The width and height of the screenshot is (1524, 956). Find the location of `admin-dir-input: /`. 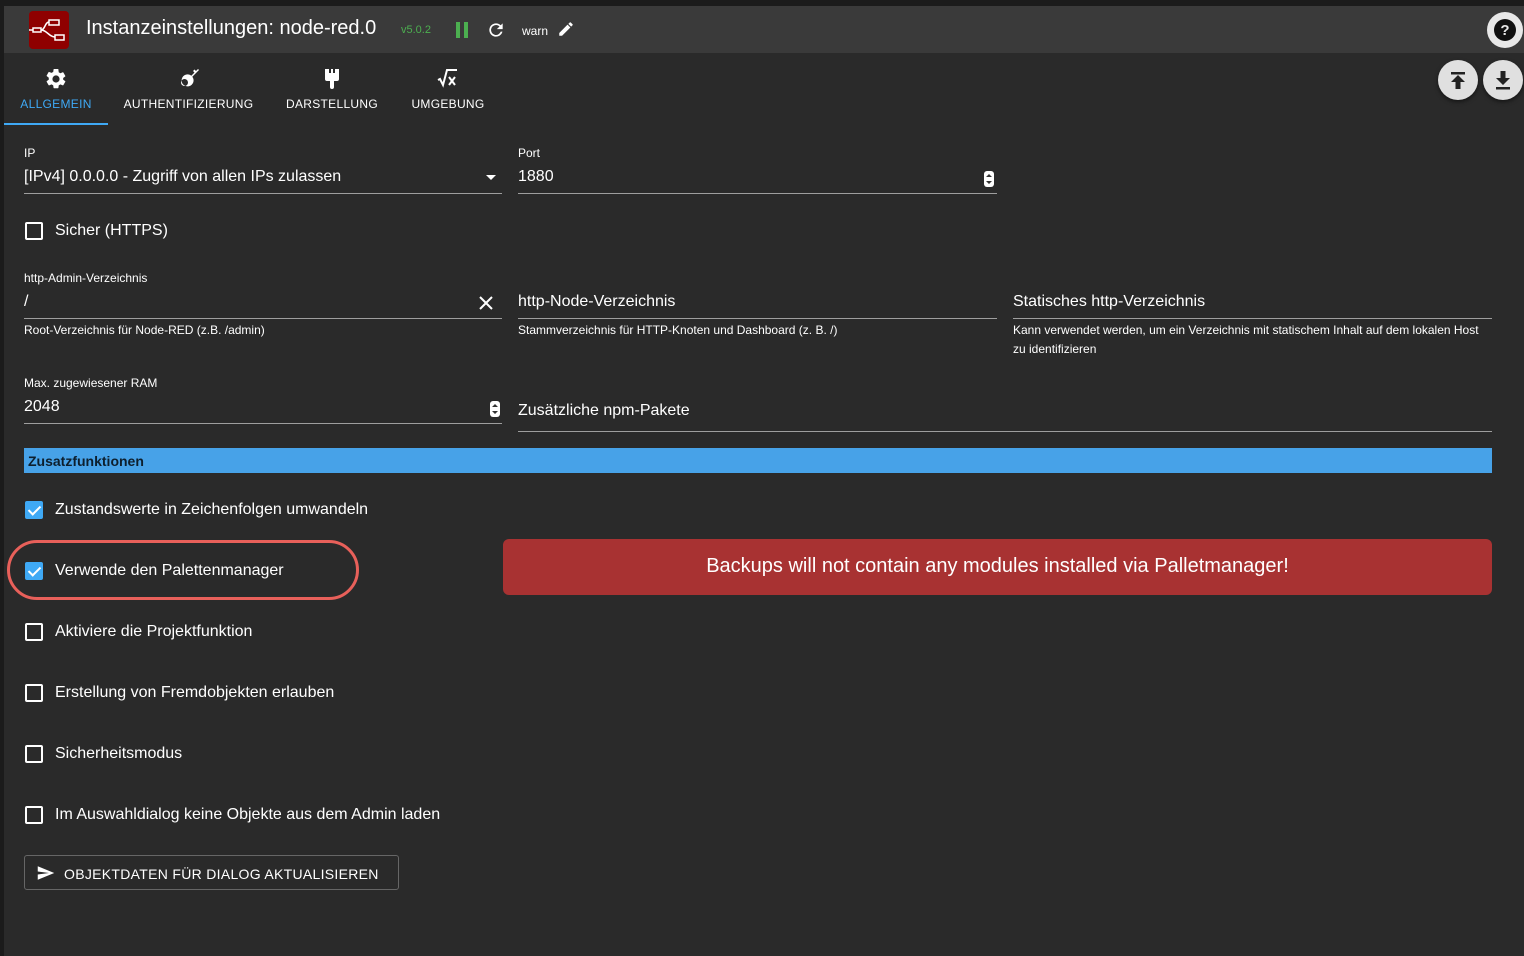

admin-dir-input: / is located at coordinates (26, 302).